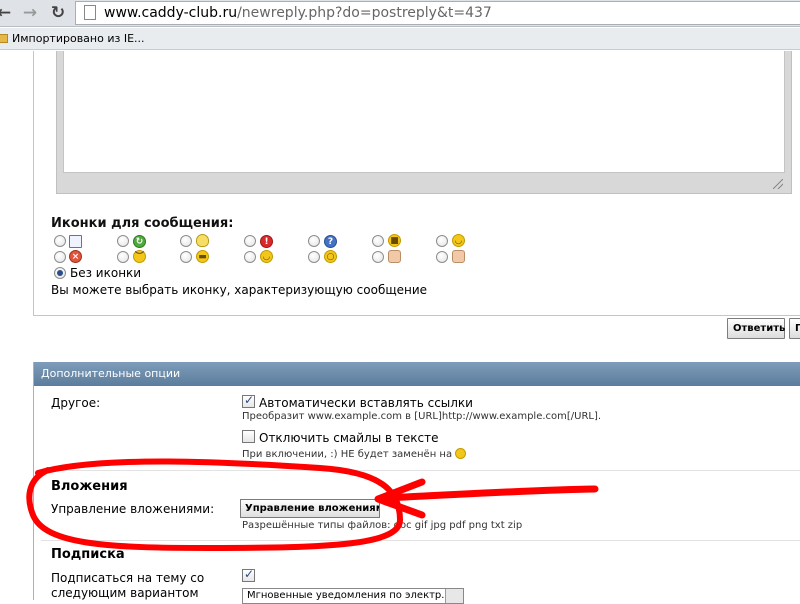 The height and width of the screenshot is (604, 800). I want to click on auto-links-label: Автоматически вставлять ссылки, so click(366, 403).